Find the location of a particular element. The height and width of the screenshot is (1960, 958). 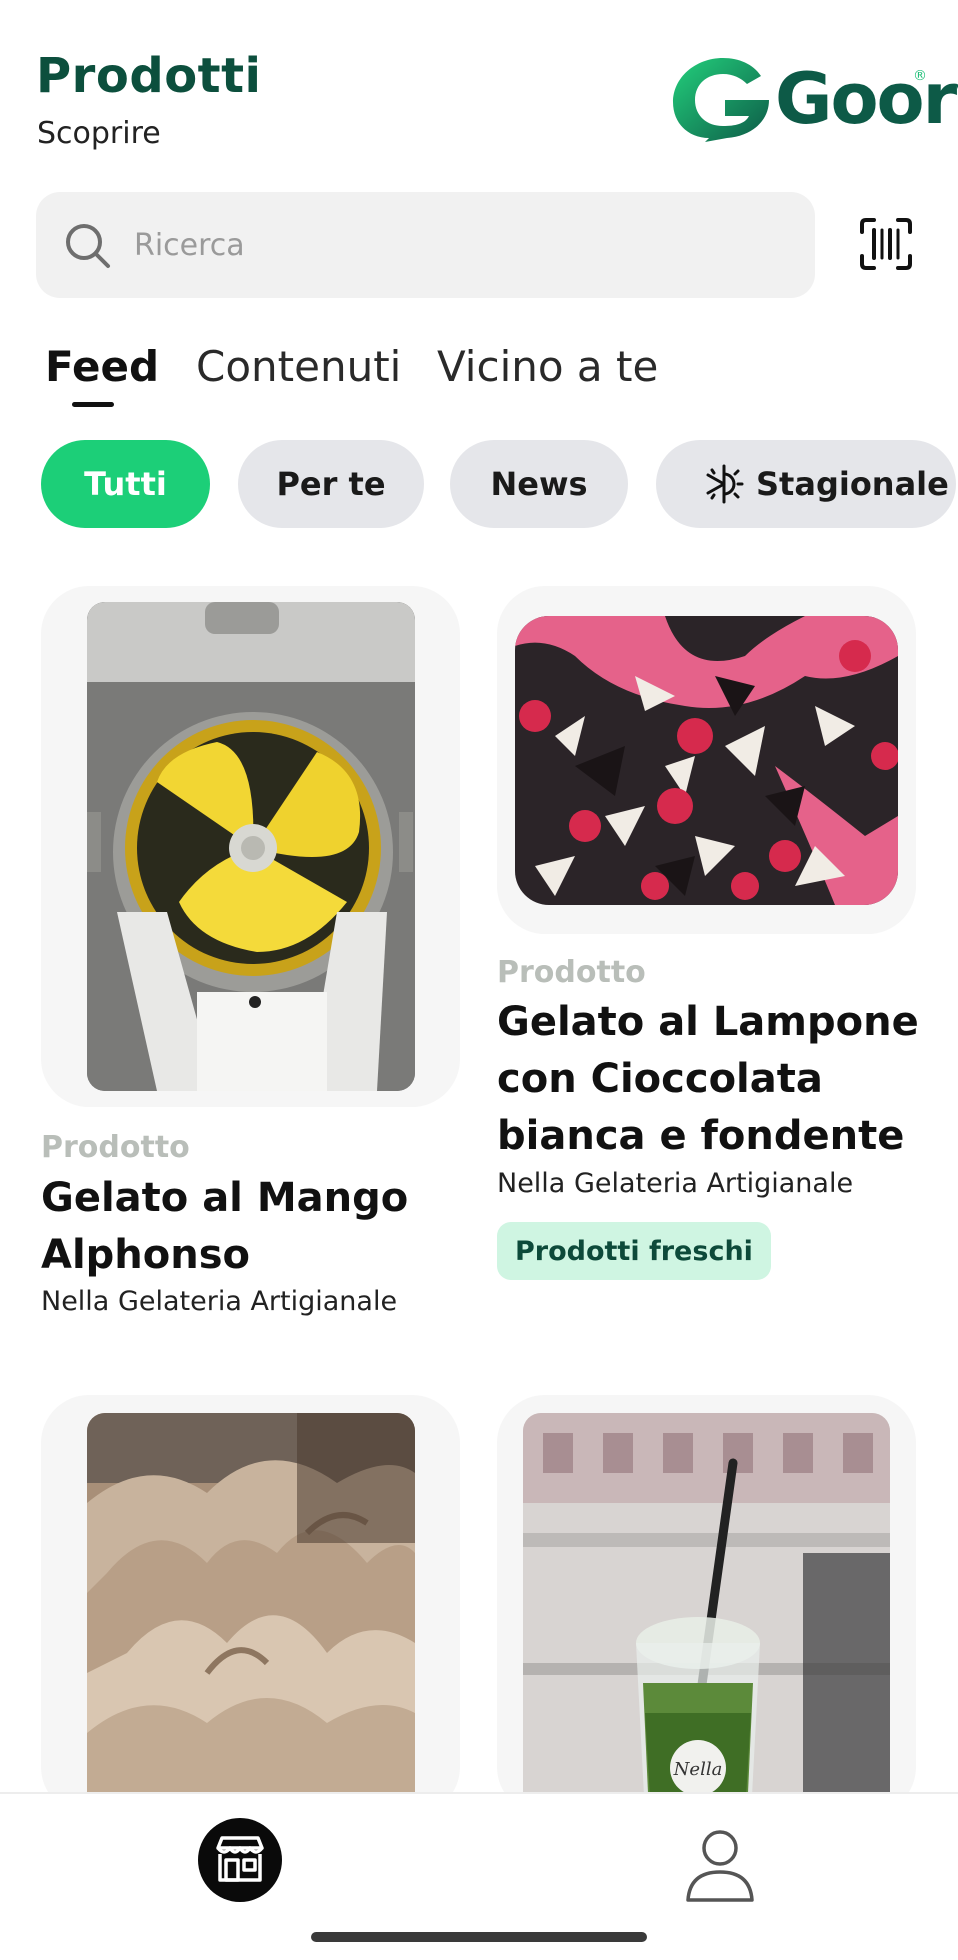

card-image-frame: Nella is located at coordinates (706, 1605).